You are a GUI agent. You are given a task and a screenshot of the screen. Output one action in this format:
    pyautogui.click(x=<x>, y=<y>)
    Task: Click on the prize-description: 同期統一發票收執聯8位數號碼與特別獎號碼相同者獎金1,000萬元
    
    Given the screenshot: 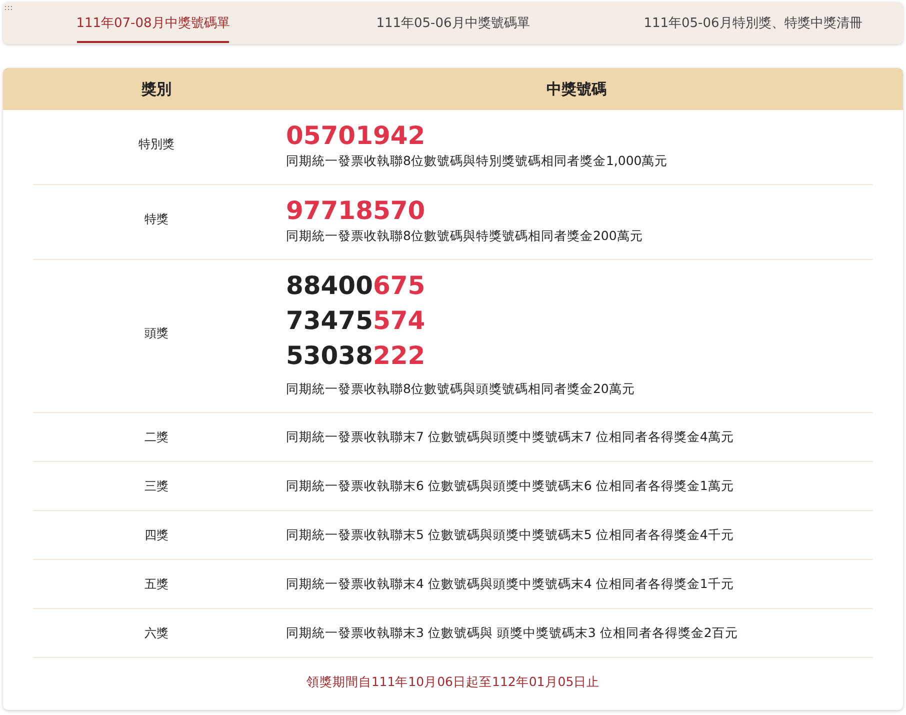 What is the action you would take?
    pyautogui.click(x=477, y=161)
    